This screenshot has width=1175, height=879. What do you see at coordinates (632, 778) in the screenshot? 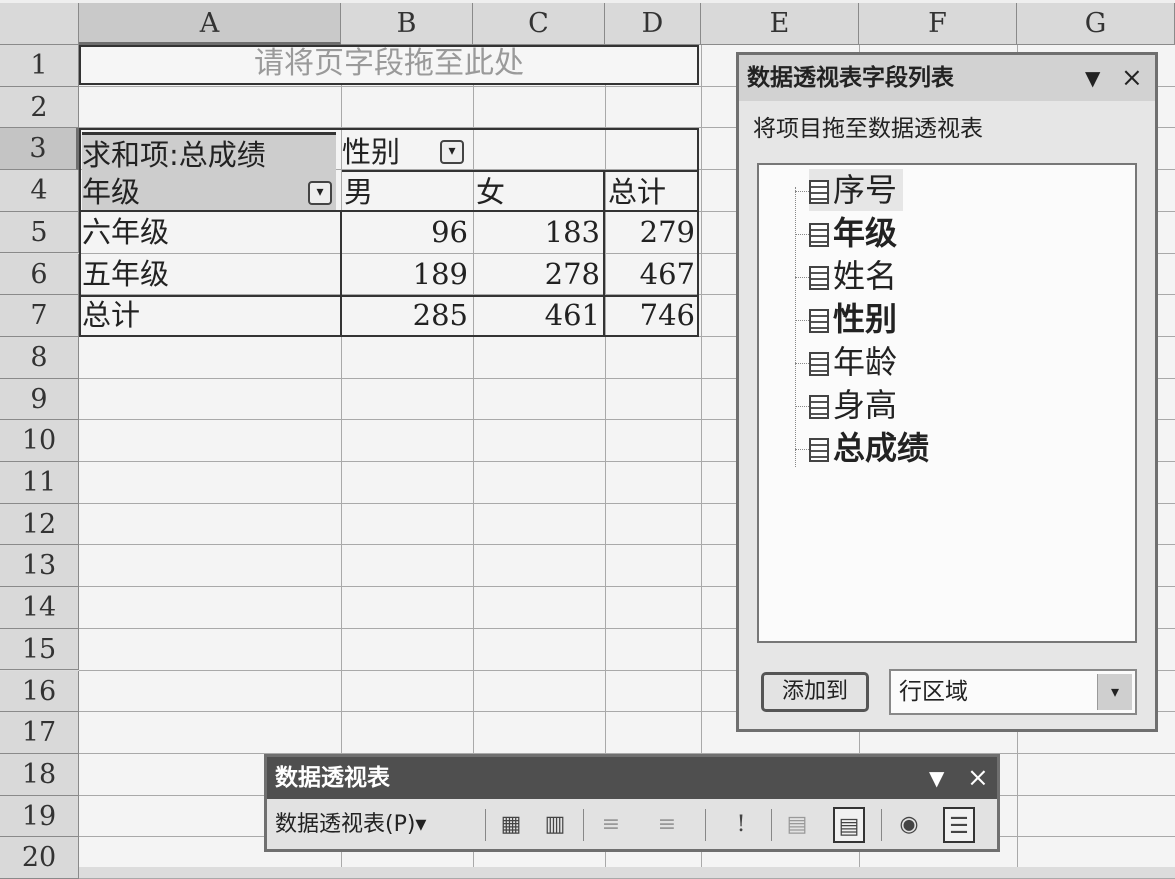
I see `pivot-toolbar-title: 数据透视表` at bounding box center [632, 778].